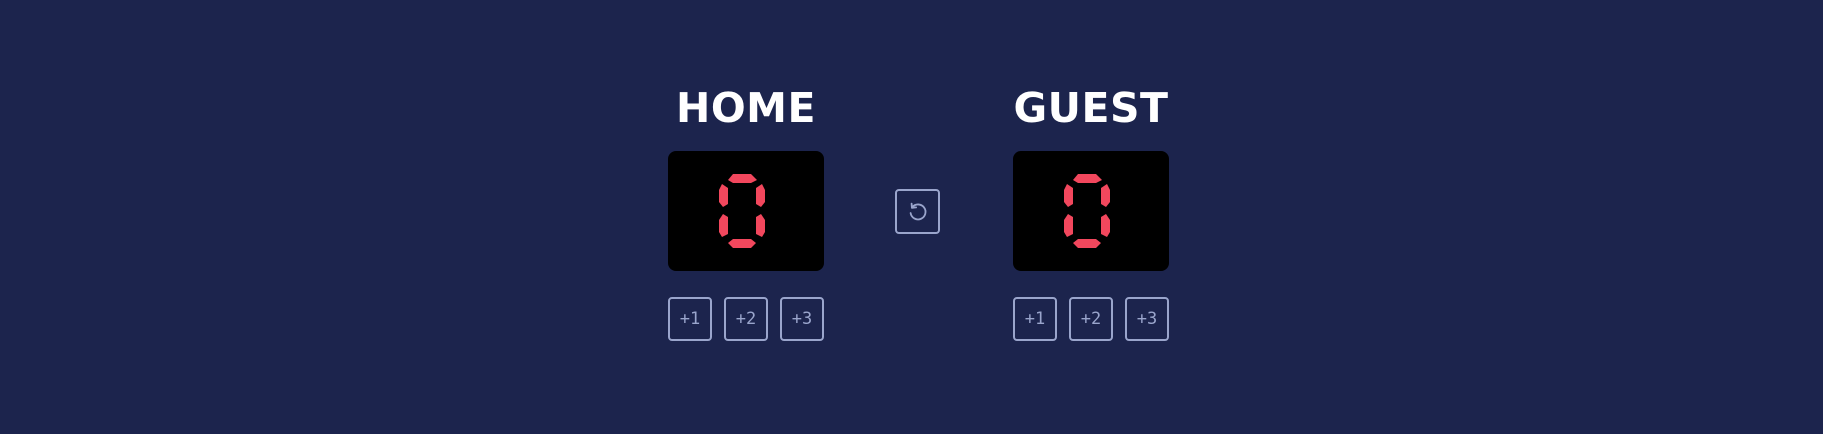 Image resolution: width=1823 pixels, height=434 pixels. I want to click on home-add-2-button: +2, so click(746, 319).